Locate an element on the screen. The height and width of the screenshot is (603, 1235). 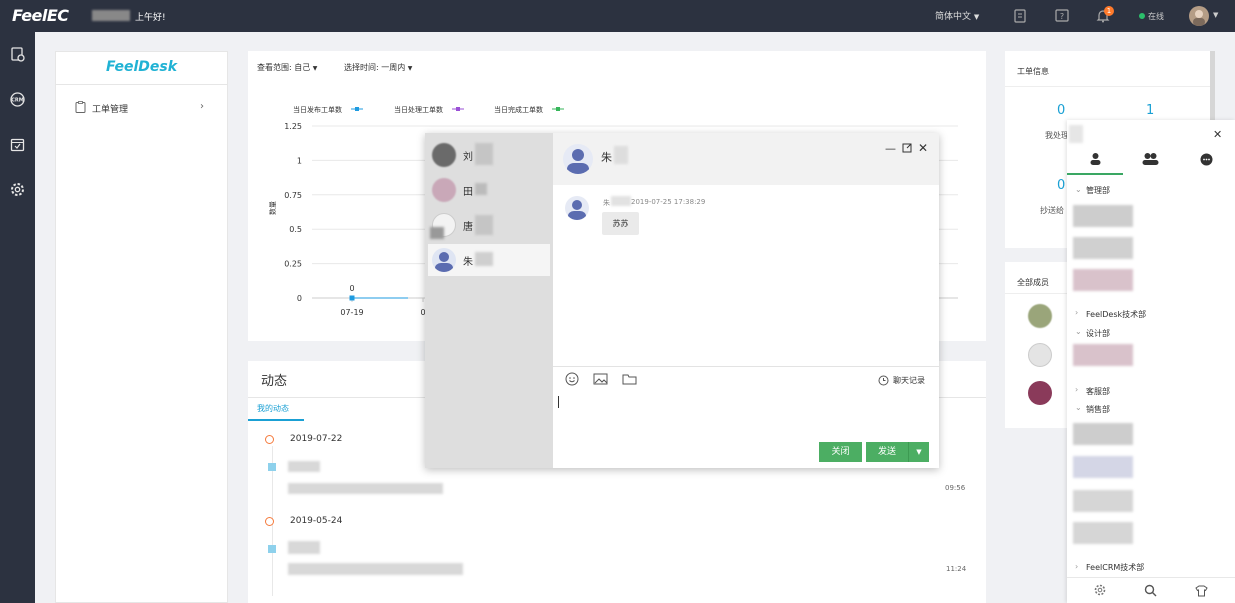
timeline-dot is located at coordinates (269, 521).